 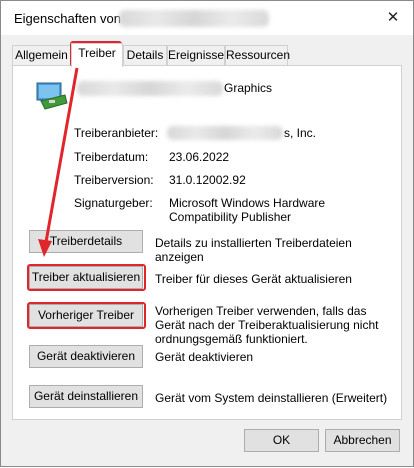 I want to click on update-driver-description: Treiber für dieses Gerät aktualisieren, so click(x=253, y=279).